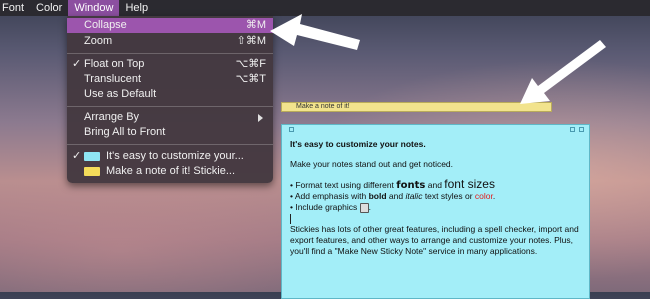 The height and width of the screenshot is (299, 650). Describe the element at coordinates (469, 184) in the screenshot. I see `font-sizes-word: font sizes` at that location.